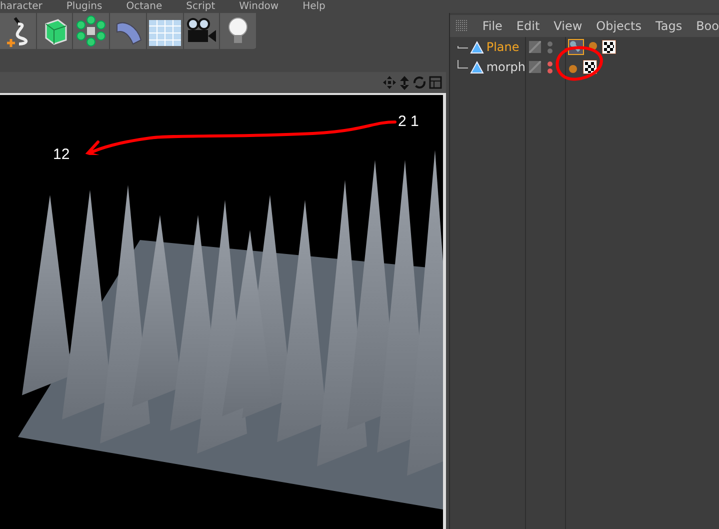  Describe the element at coordinates (503, 47) in the screenshot. I see `object-name: Plane` at that location.